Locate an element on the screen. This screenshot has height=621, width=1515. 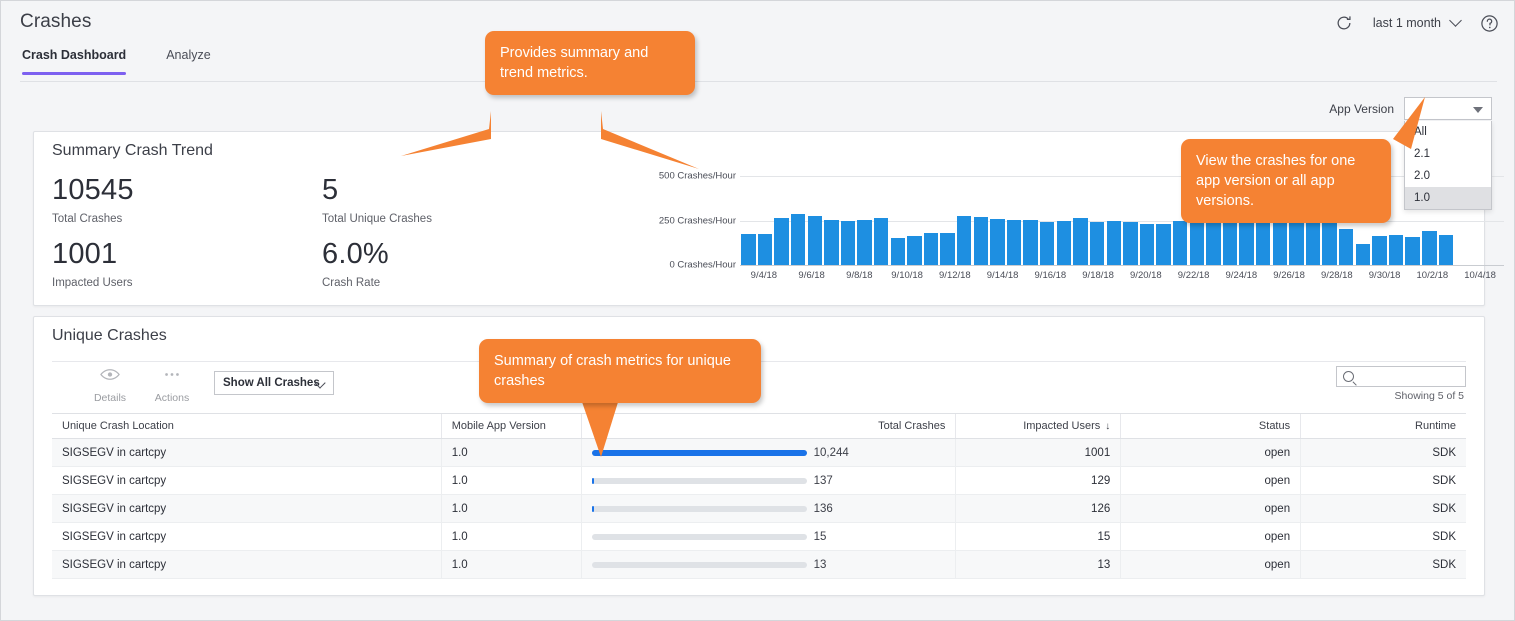
app-version-option-2-0: 2.0 is located at coordinates (1448, 176).